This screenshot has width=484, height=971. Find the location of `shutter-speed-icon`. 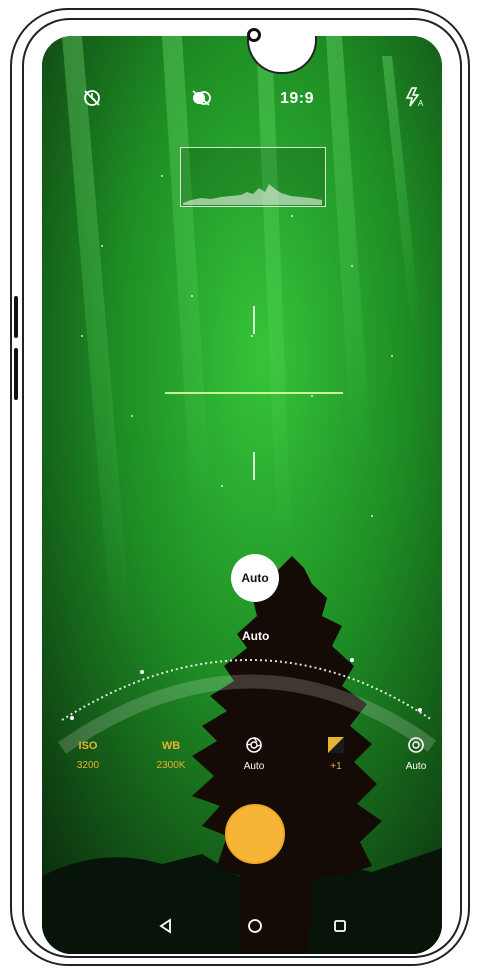

shutter-speed-icon is located at coordinates (254, 745).